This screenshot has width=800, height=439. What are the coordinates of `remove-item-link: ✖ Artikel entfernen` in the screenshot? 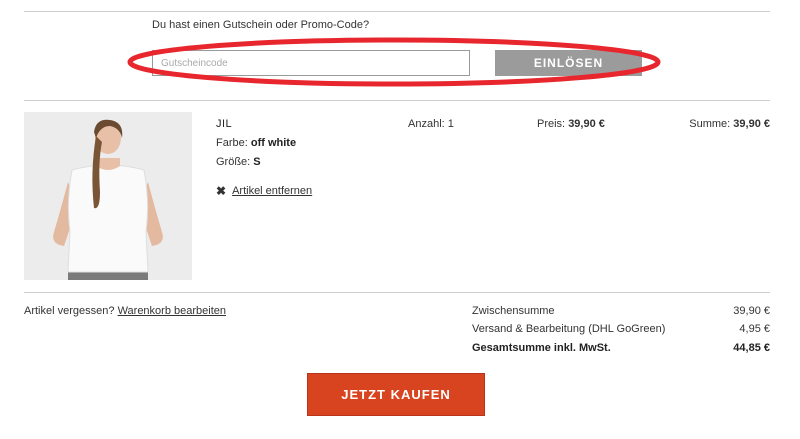 It's located at (264, 191).